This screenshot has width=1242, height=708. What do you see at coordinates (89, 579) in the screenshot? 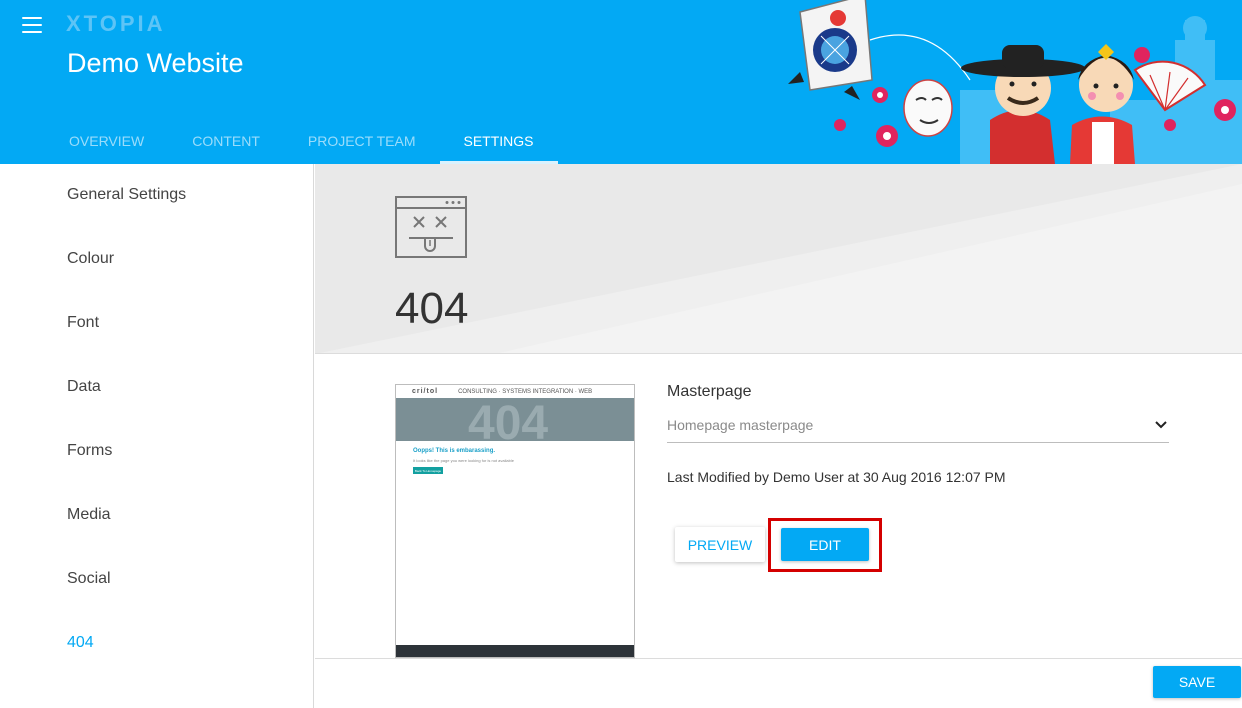
I see `sidebar-item-social: Social` at bounding box center [89, 579].